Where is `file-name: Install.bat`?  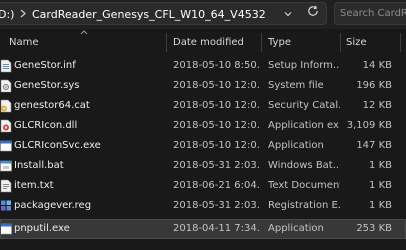
file-name: Install.bat is located at coordinates (39, 165).